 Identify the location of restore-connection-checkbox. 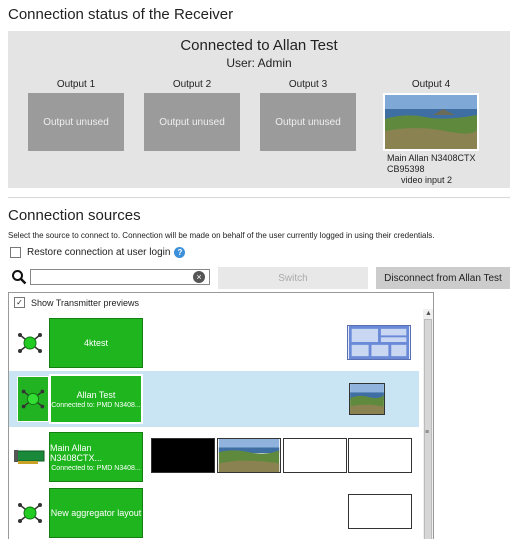
(15, 252).